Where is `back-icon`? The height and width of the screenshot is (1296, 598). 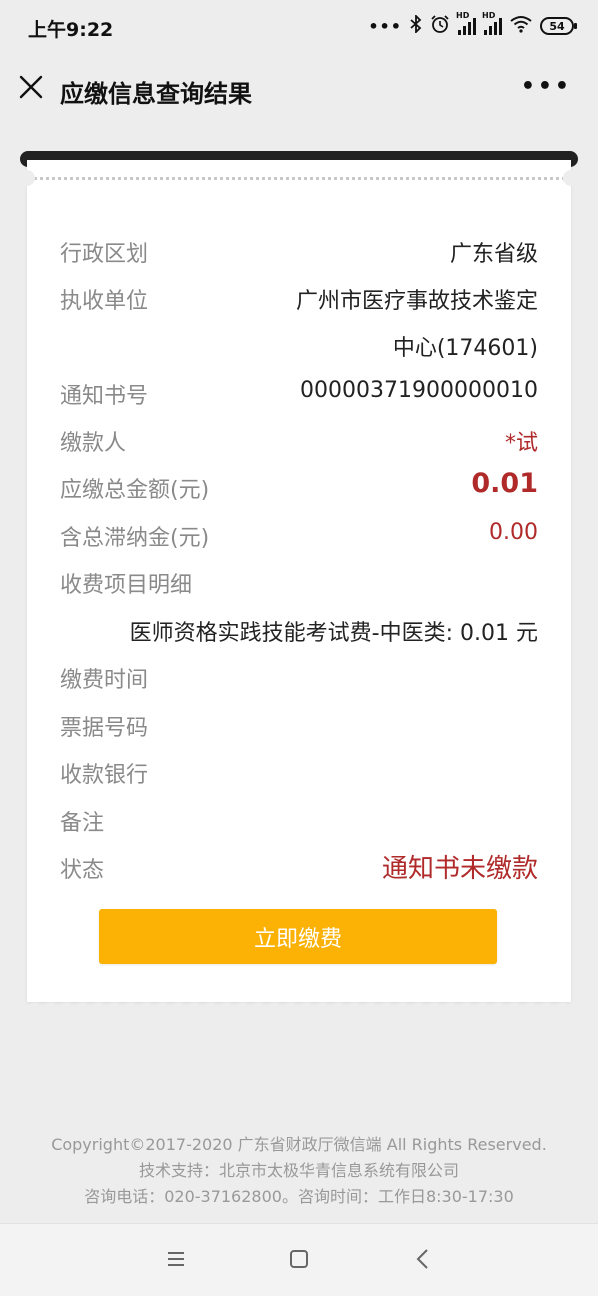 back-icon is located at coordinates (423, 1259).